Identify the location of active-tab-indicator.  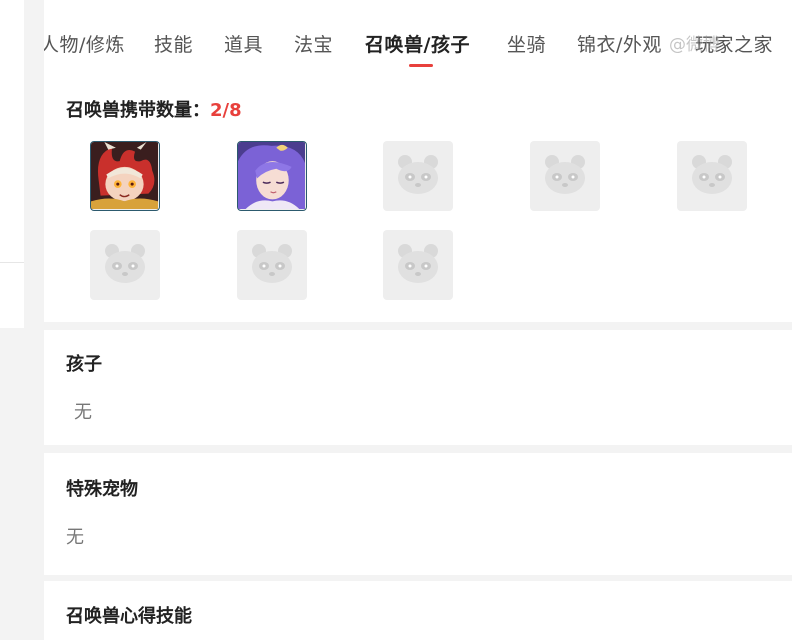
(421, 65).